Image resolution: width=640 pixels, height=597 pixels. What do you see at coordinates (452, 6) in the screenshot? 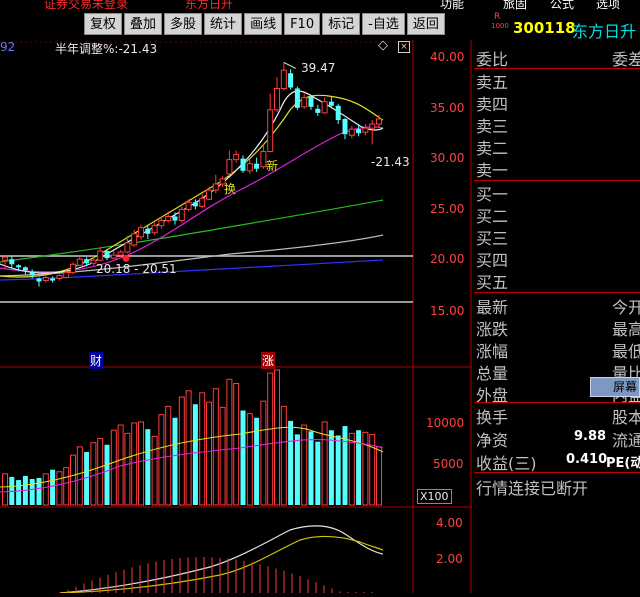
I see `menu-functions: 功能` at bounding box center [452, 6].